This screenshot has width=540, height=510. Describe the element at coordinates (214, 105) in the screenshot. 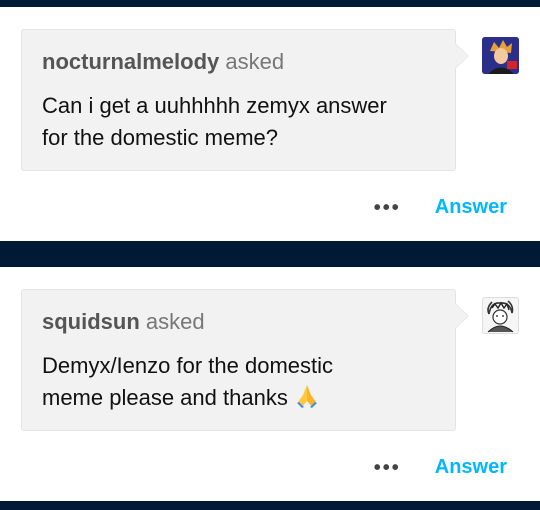

I see `question-line: Can i get a uuhhhhh zemyx answer` at that location.